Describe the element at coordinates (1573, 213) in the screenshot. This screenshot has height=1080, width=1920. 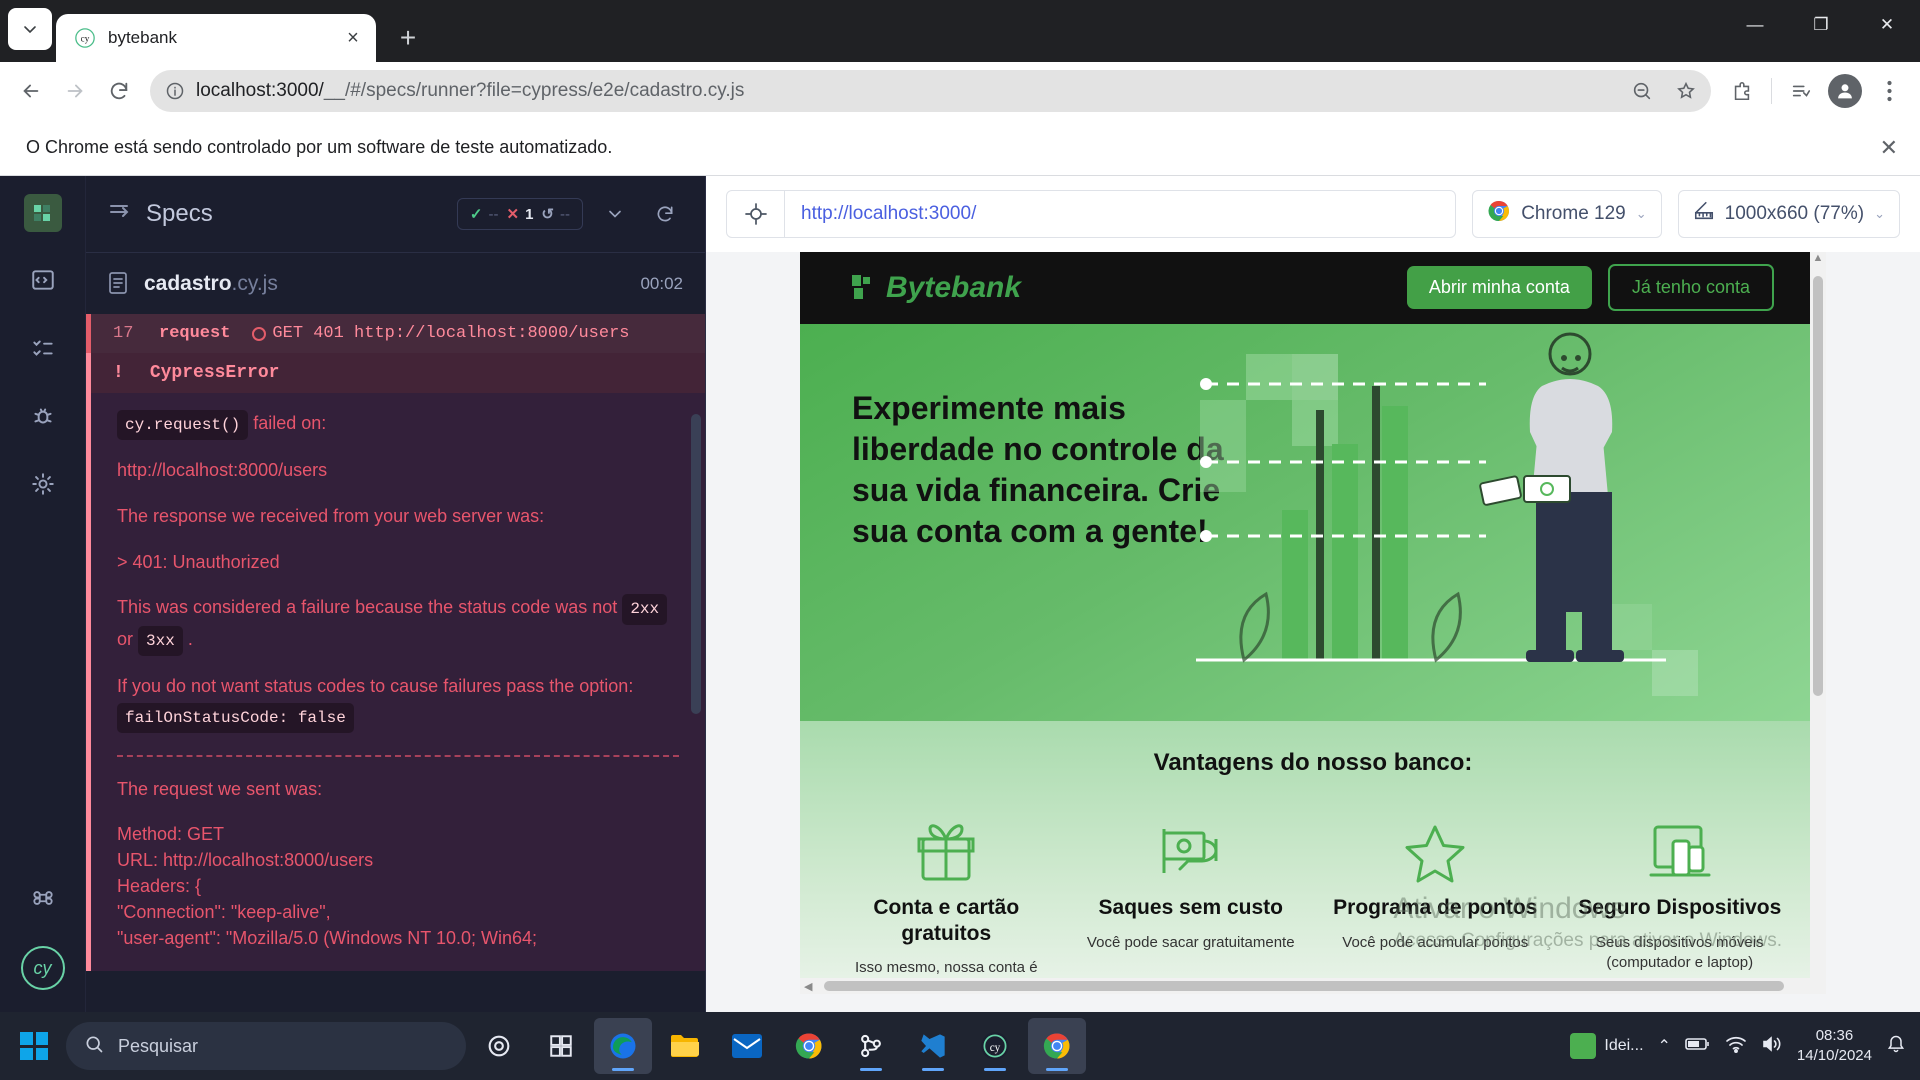
I see `browser-name: Chrome 129` at that location.